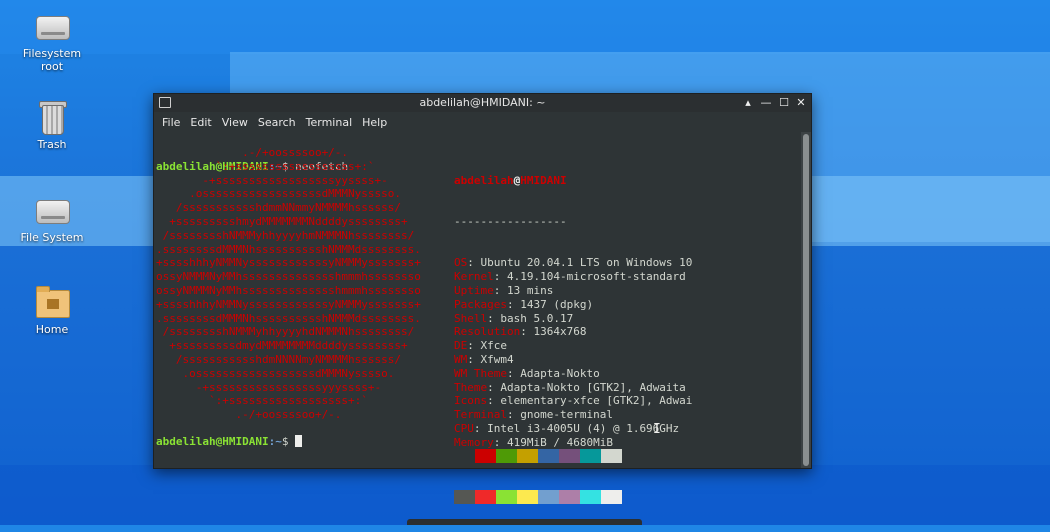  Describe the element at coordinates (200, 122) in the screenshot. I see `menu-edit: Edit` at that location.